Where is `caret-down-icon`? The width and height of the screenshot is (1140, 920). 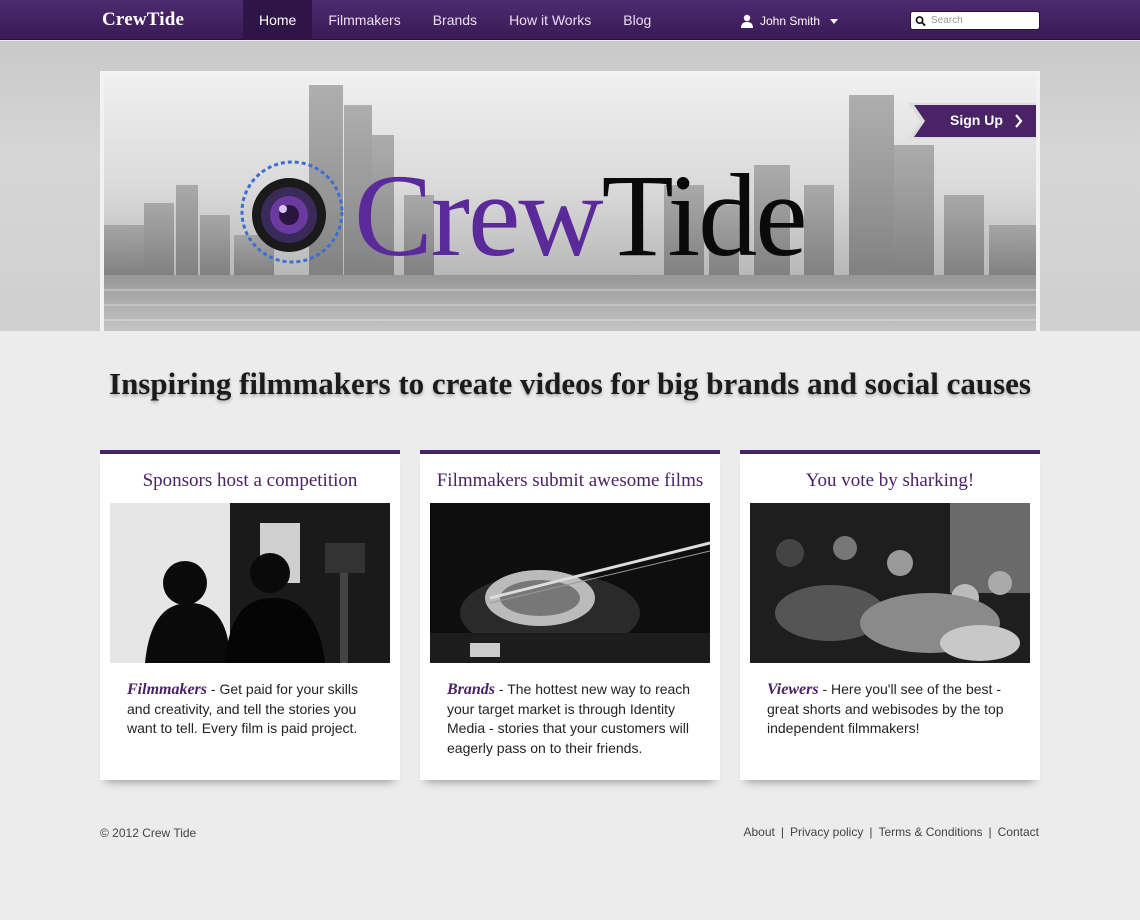
caret-down-icon is located at coordinates (834, 21).